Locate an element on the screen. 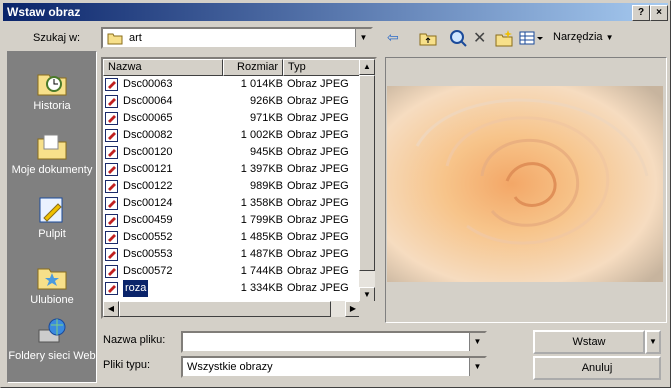 The height and width of the screenshot is (388, 671). insert-options-arrow-icon: ▼ is located at coordinates (653, 342).